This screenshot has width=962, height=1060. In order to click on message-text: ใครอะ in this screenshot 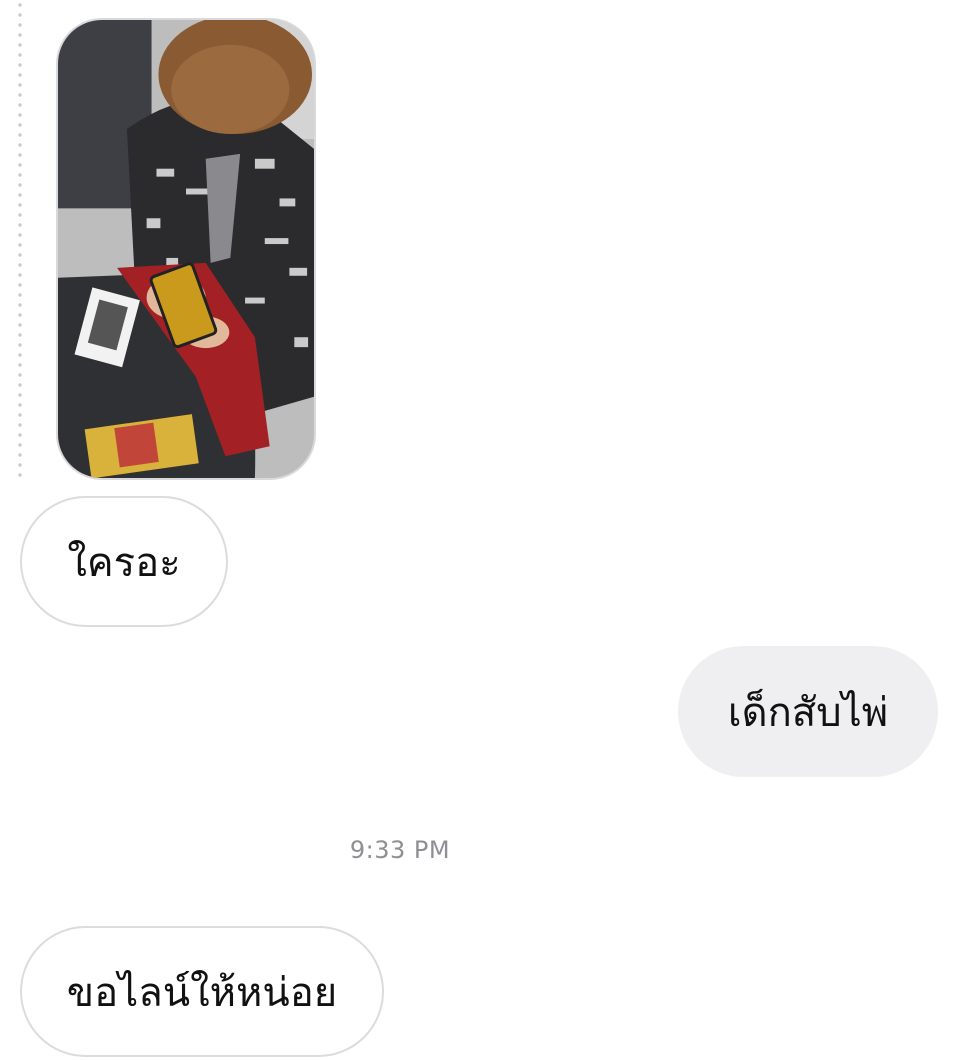, I will do `click(124, 562)`.